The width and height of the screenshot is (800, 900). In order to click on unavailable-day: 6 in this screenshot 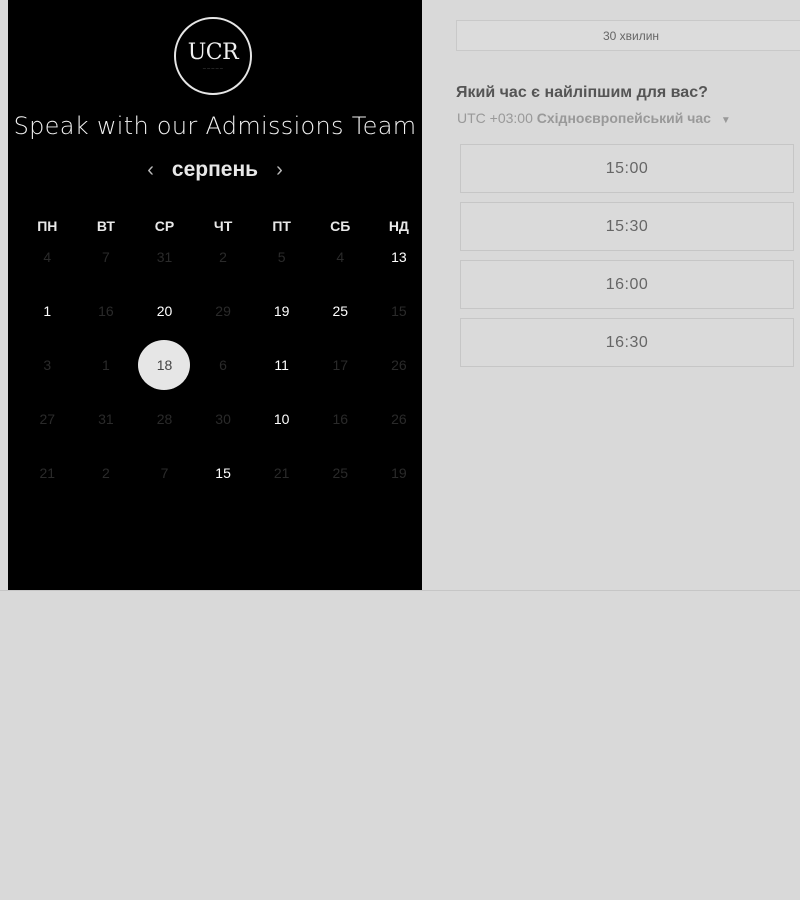, I will do `click(223, 365)`.